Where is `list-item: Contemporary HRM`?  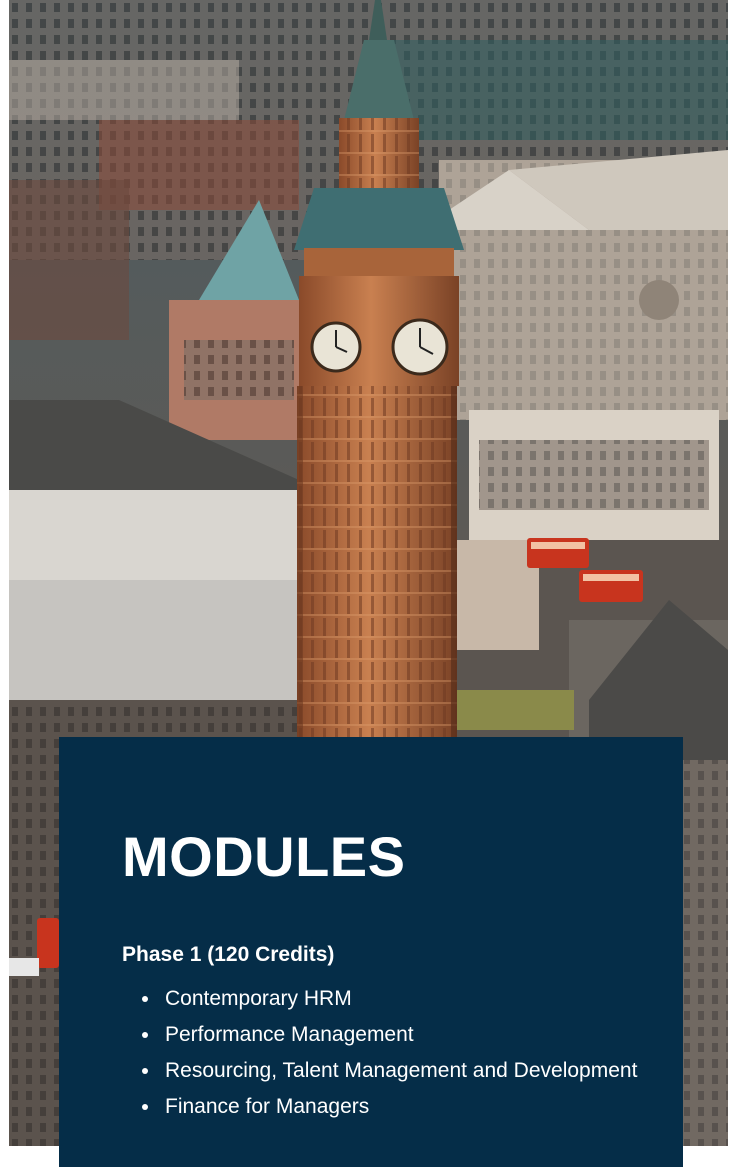
list-item: Contemporary HRM is located at coordinates (382, 999).